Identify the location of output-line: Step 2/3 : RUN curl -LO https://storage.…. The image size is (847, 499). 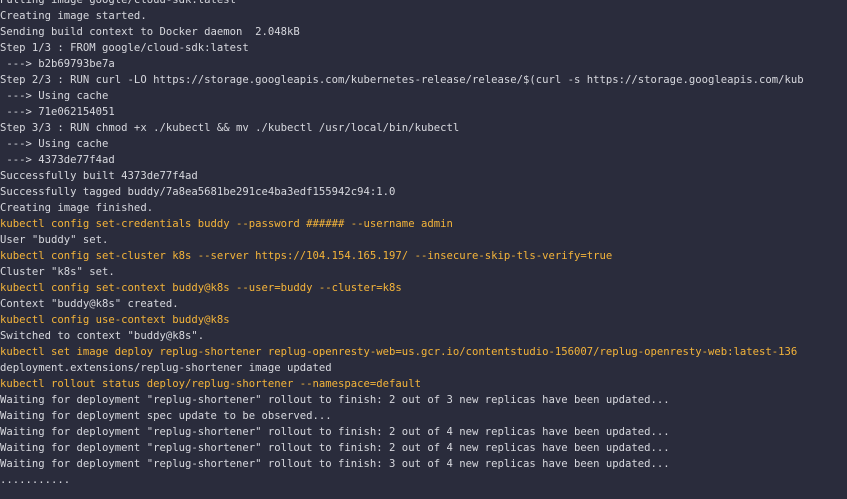
(402, 80).